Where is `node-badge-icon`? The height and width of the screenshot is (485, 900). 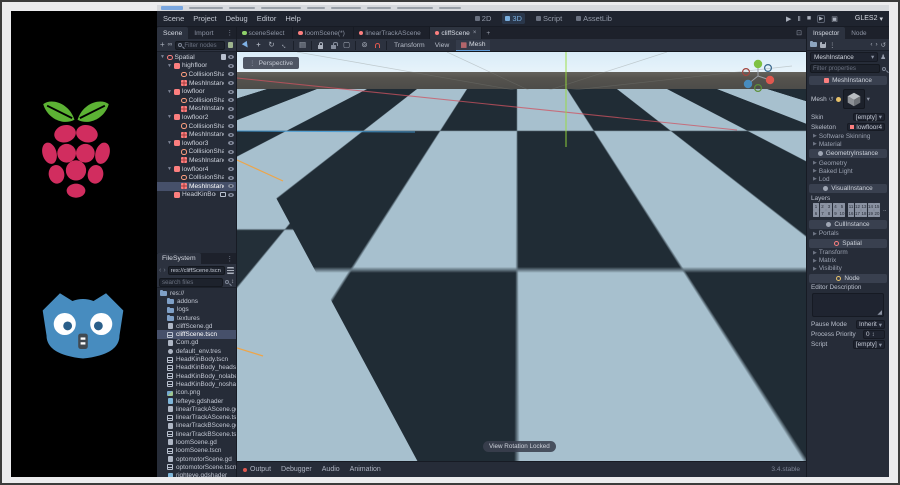
node-badge-icon is located at coordinates (223, 57).